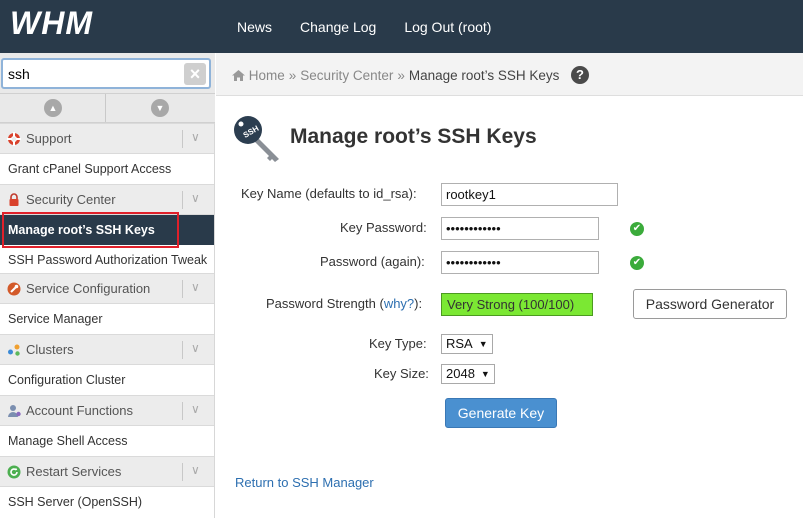  What do you see at coordinates (107, 138) in the screenshot?
I see `sidebar-group-support: Support ∨` at bounding box center [107, 138].